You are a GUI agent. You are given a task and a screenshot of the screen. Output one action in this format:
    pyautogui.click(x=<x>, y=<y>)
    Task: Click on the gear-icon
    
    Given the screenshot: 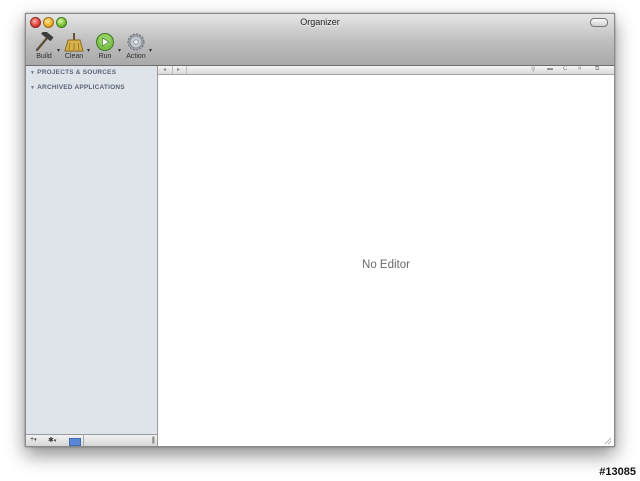 What is the action you would take?
    pyautogui.click(x=136, y=42)
    